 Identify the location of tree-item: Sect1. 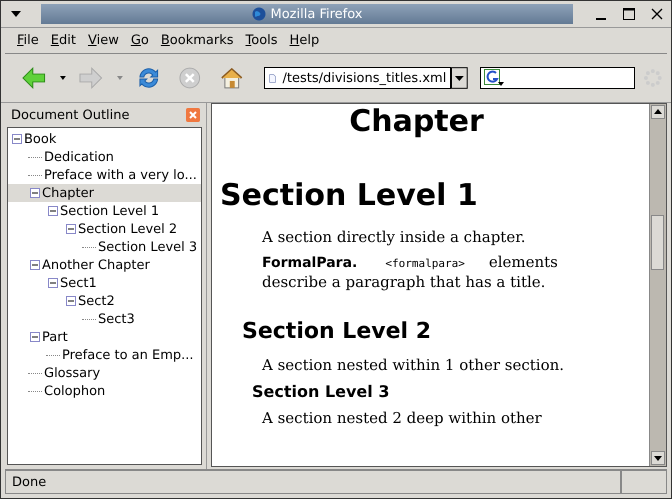
(104, 283).